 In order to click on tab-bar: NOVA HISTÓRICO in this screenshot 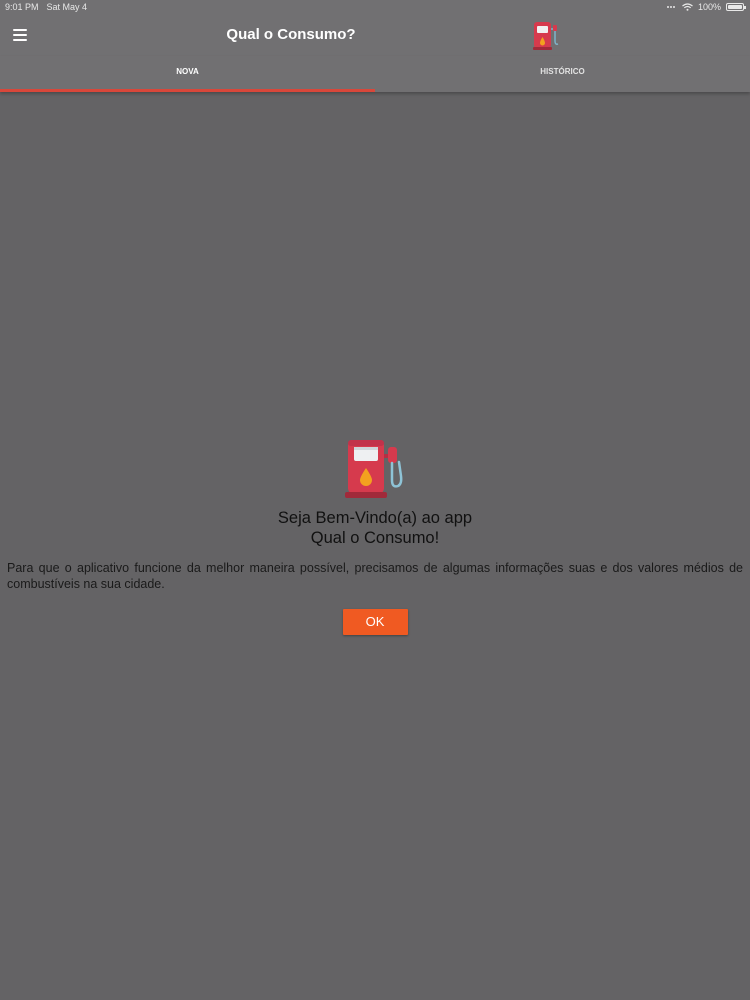, I will do `click(375, 74)`.